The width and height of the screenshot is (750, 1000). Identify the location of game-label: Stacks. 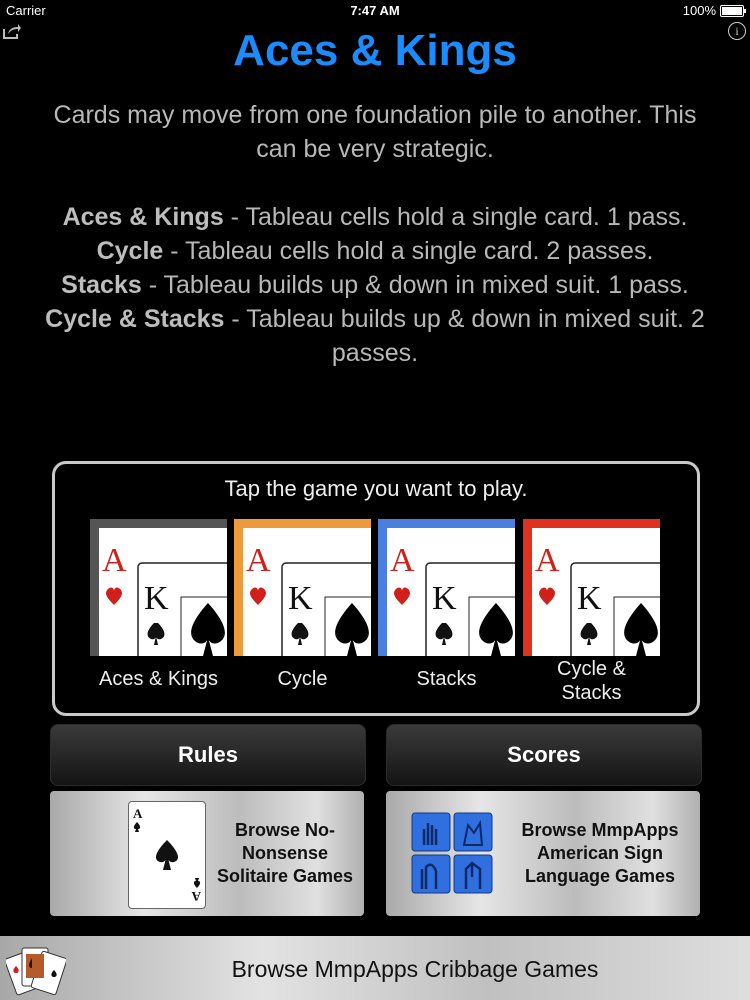
(446, 679).